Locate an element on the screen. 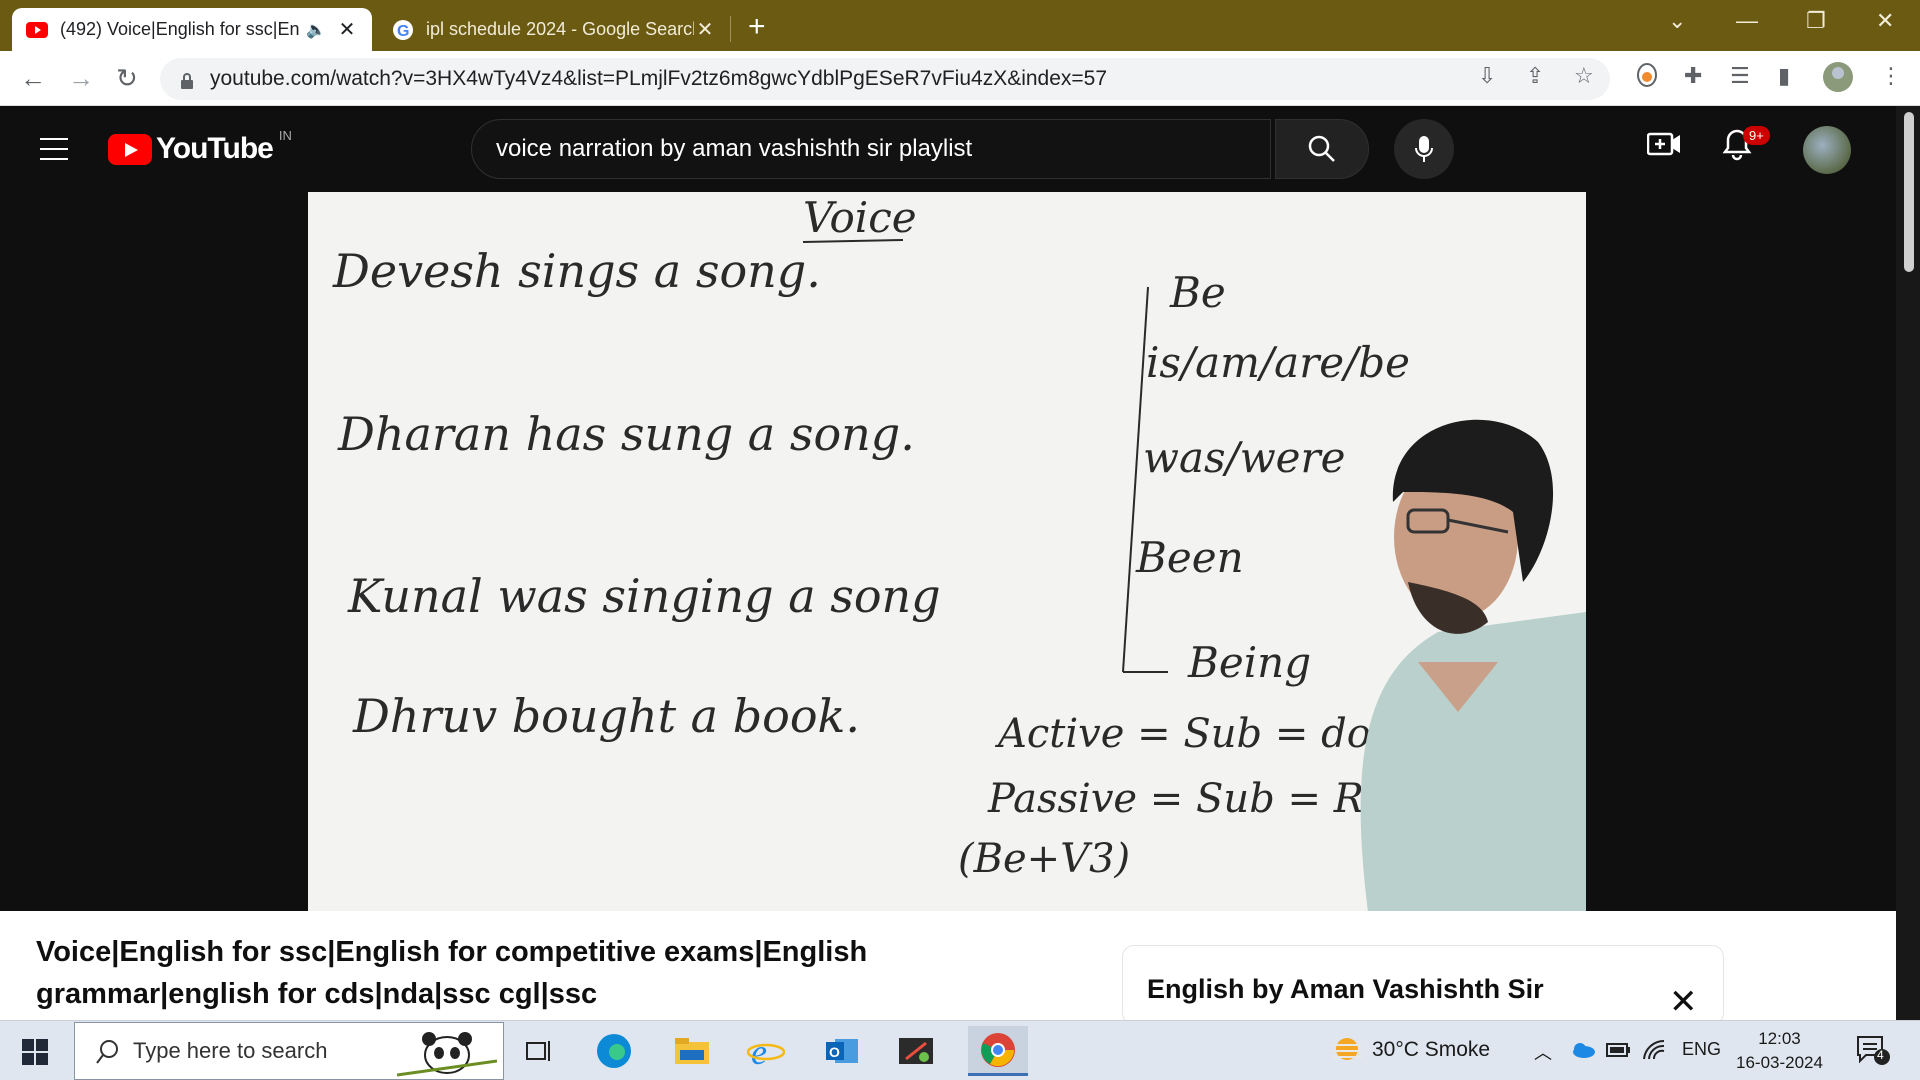 This screenshot has width=1920, height=1080. notification-chat-icon is located at coordinates (1873, 1050).